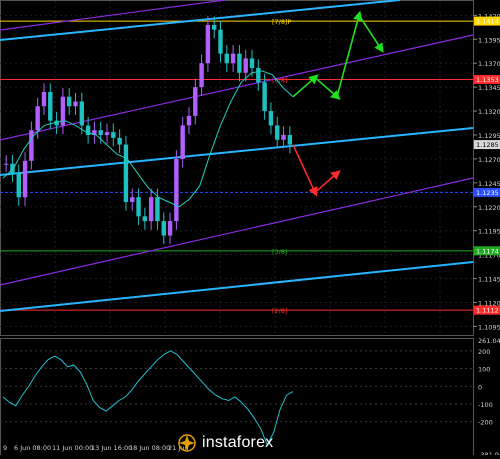 The height and width of the screenshot is (459, 500). I want to click on instaforex-logo: instaforex, so click(253, 443).